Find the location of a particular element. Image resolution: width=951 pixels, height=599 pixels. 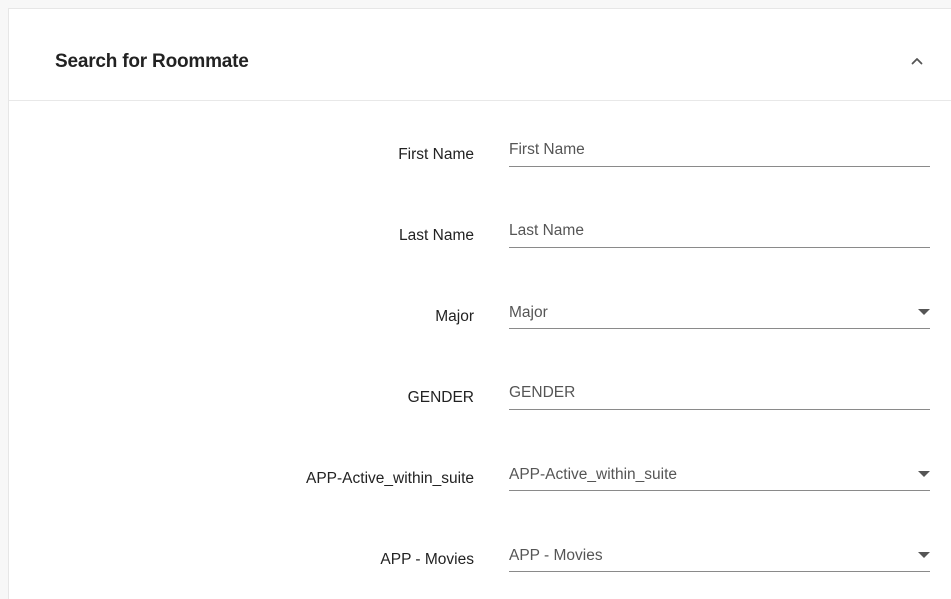

form-row-first-name: First Name is located at coordinates (480, 156).